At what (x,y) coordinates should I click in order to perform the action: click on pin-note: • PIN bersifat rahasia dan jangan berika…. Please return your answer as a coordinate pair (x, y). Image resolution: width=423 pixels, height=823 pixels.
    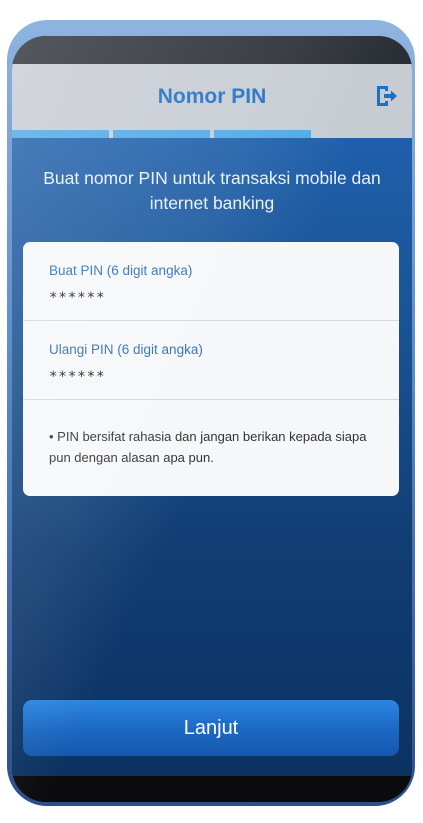
    Looking at the image, I should click on (208, 447).